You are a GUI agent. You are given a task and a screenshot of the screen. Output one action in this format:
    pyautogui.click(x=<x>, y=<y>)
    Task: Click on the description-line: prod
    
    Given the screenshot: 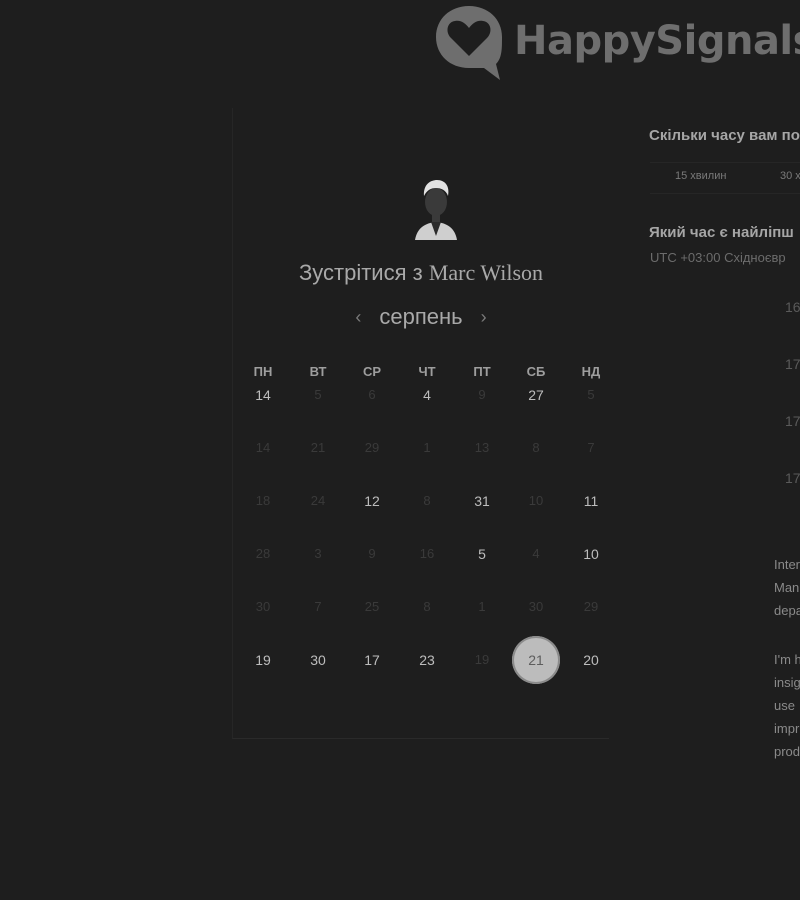 What is the action you would take?
    pyautogui.click(x=787, y=751)
    